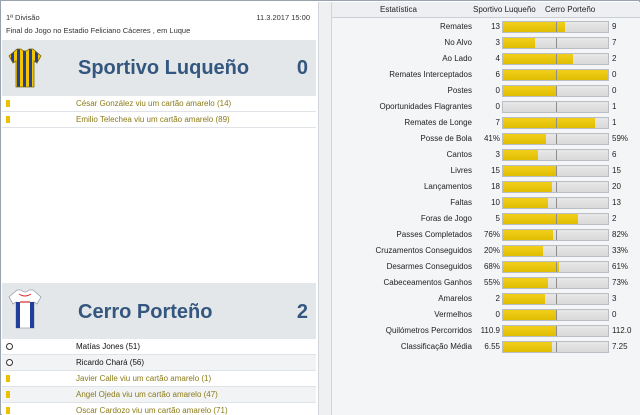 The image size is (640, 415). What do you see at coordinates (620, 346) in the screenshot?
I see `stat-away-value: 7.25` at bounding box center [620, 346].